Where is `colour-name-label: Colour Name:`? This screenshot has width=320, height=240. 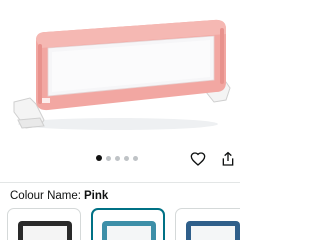
colour-name-label: Colour Name: is located at coordinates (45, 196).